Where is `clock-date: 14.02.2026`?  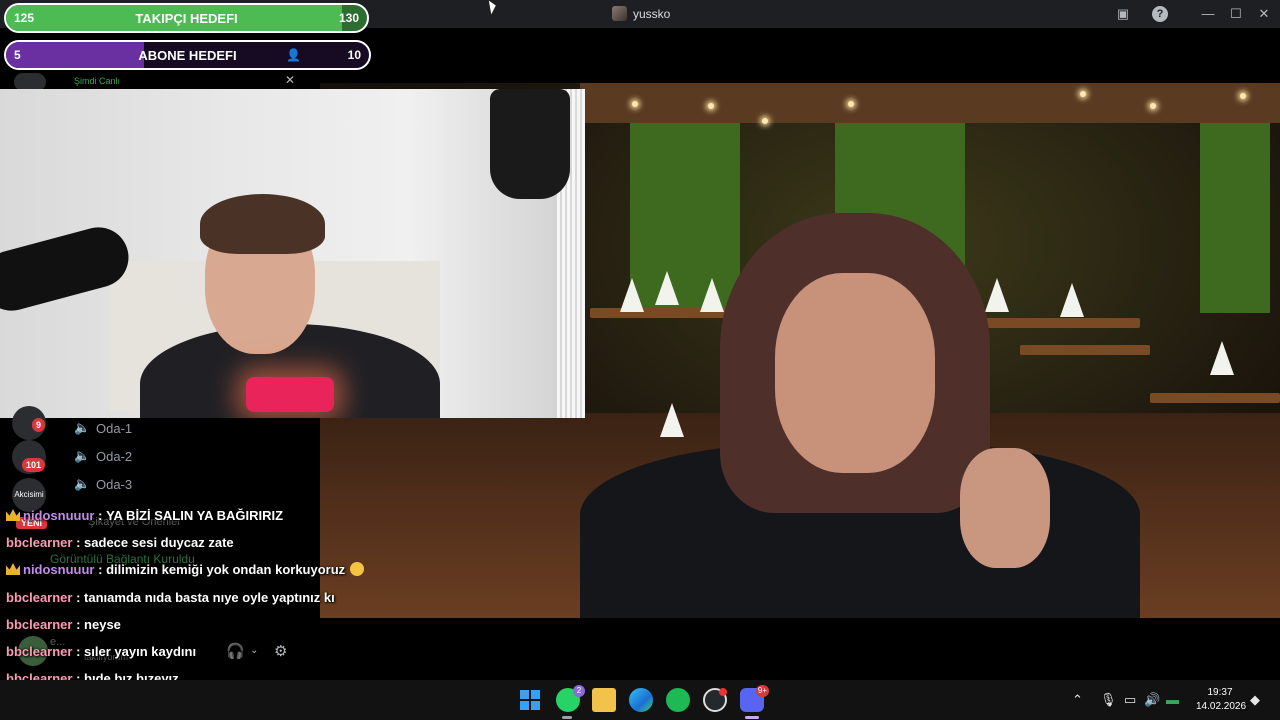 clock-date: 14.02.2026 is located at coordinates (1221, 706).